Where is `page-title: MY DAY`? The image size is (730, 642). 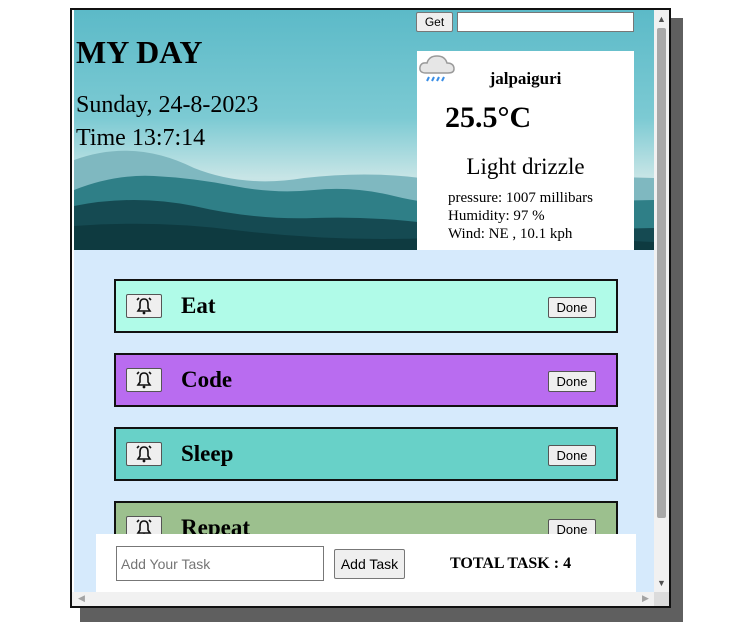
page-title: MY DAY is located at coordinates (139, 52).